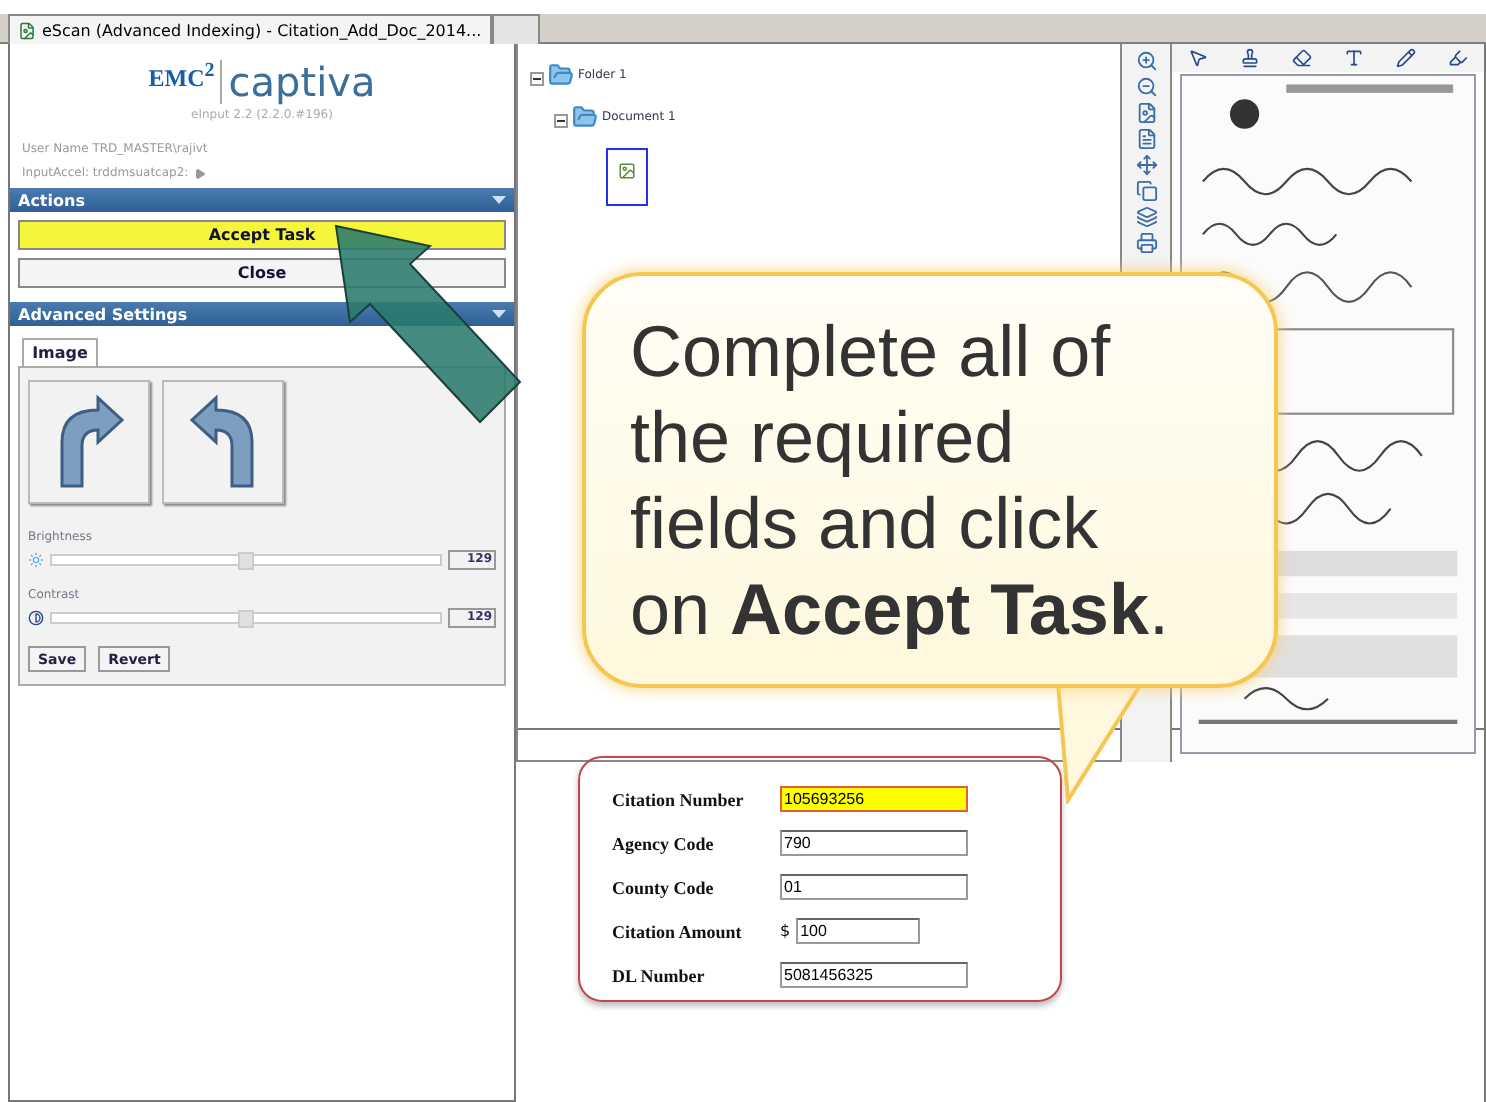  I want to click on eraser-icon, so click(1302, 58).